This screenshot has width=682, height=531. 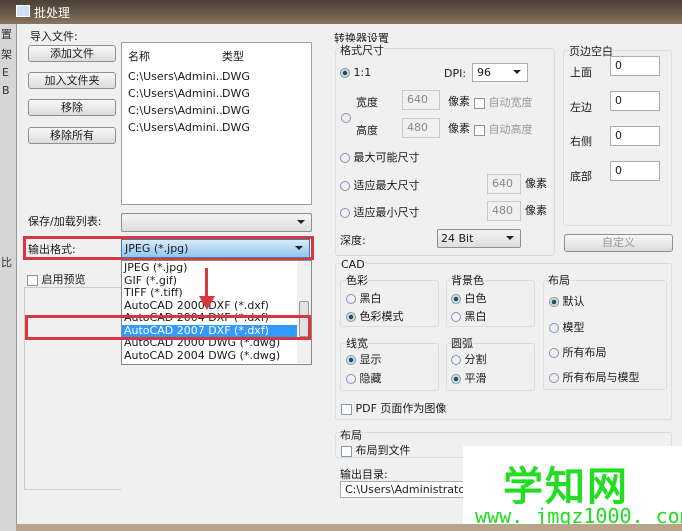 What do you see at coordinates (72, 80) in the screenshot?
I see `add-folder-button: 加入文件夹` at bounding box center [72, 80].